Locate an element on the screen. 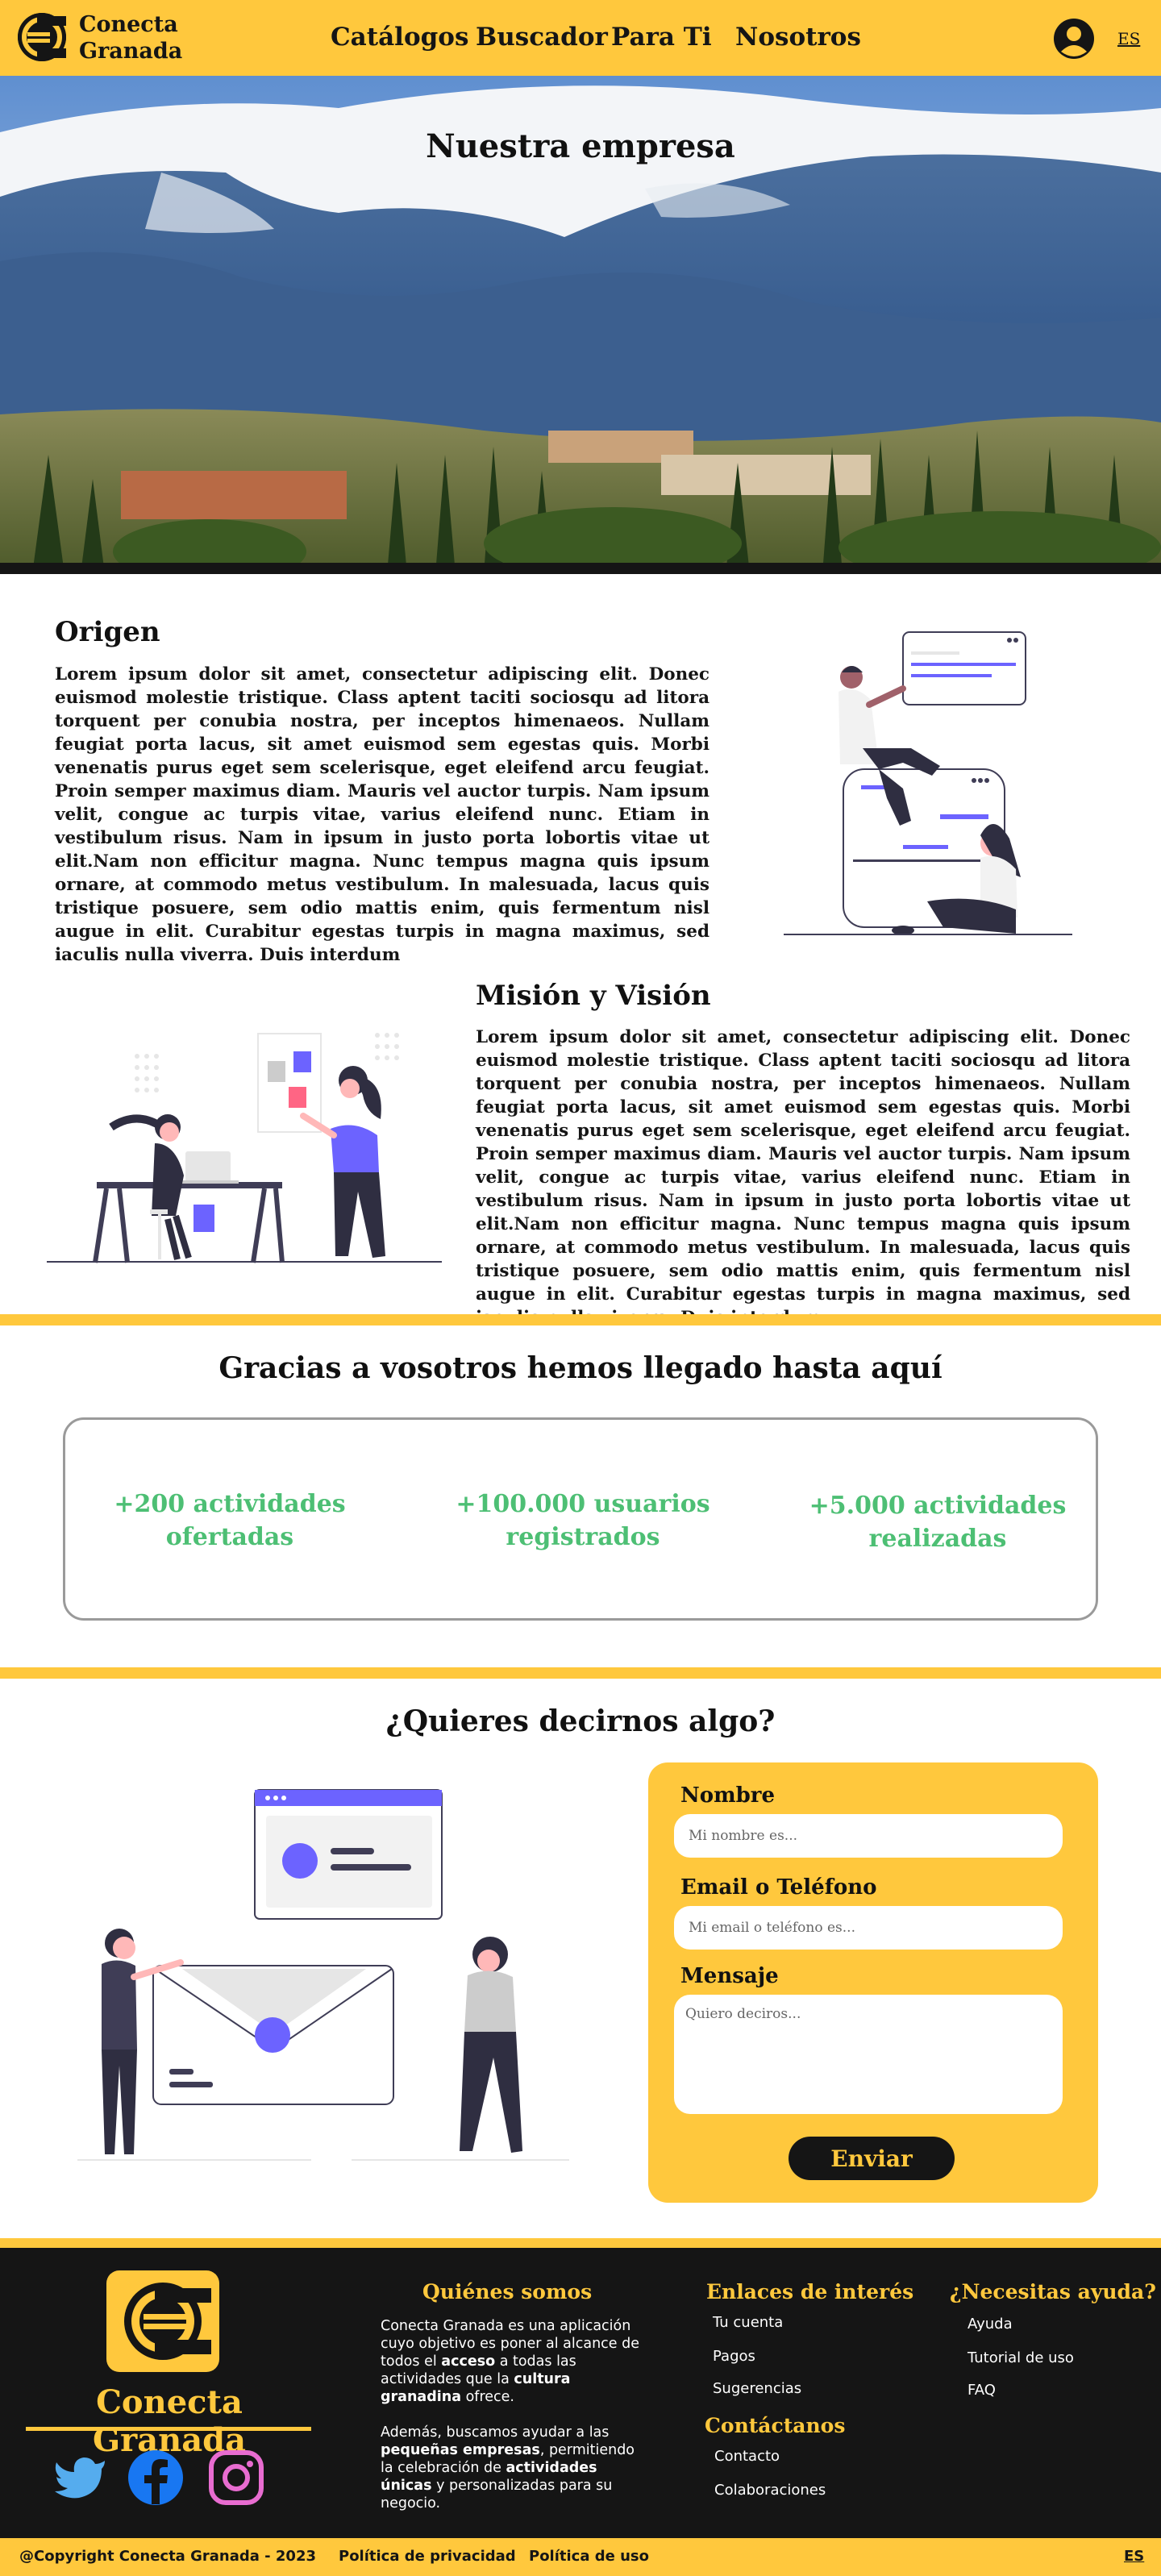  stat-label: realizadas is located at coordinates (938, 1539).